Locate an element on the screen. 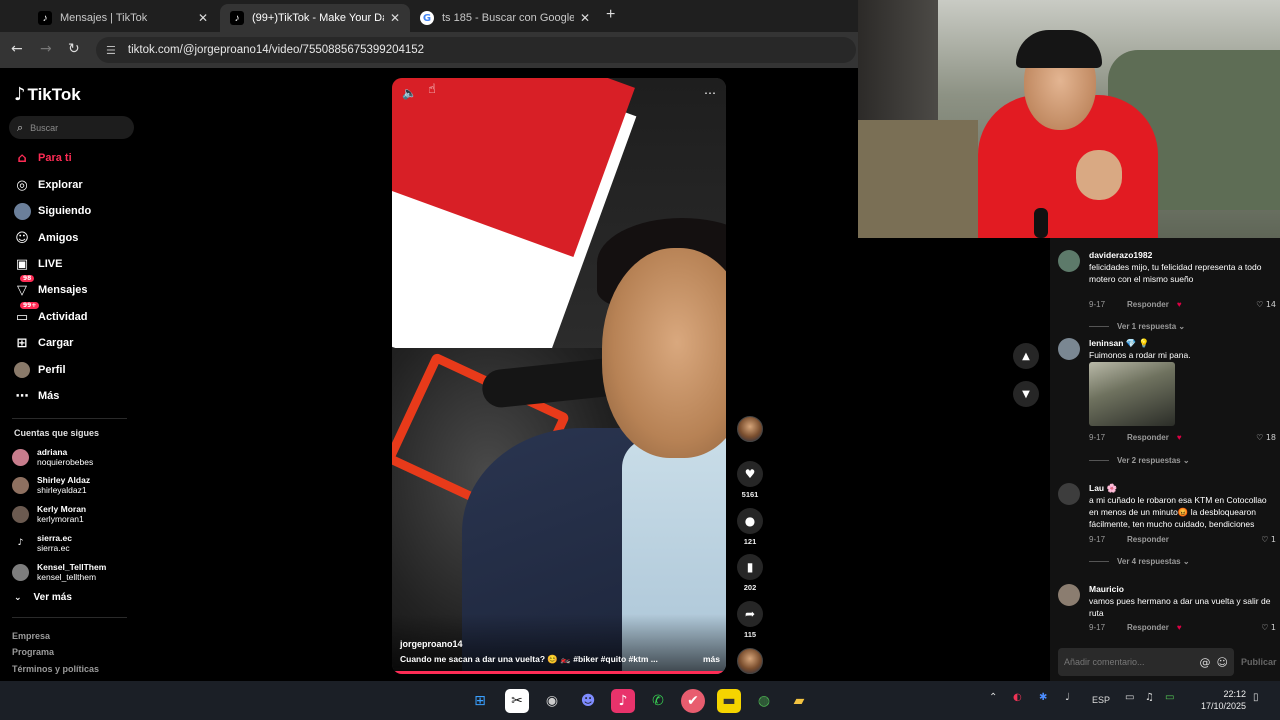 The width and height of the screenshot is (1280, 720). chrome-icon: ◍ is located at coordinates (764, 701).